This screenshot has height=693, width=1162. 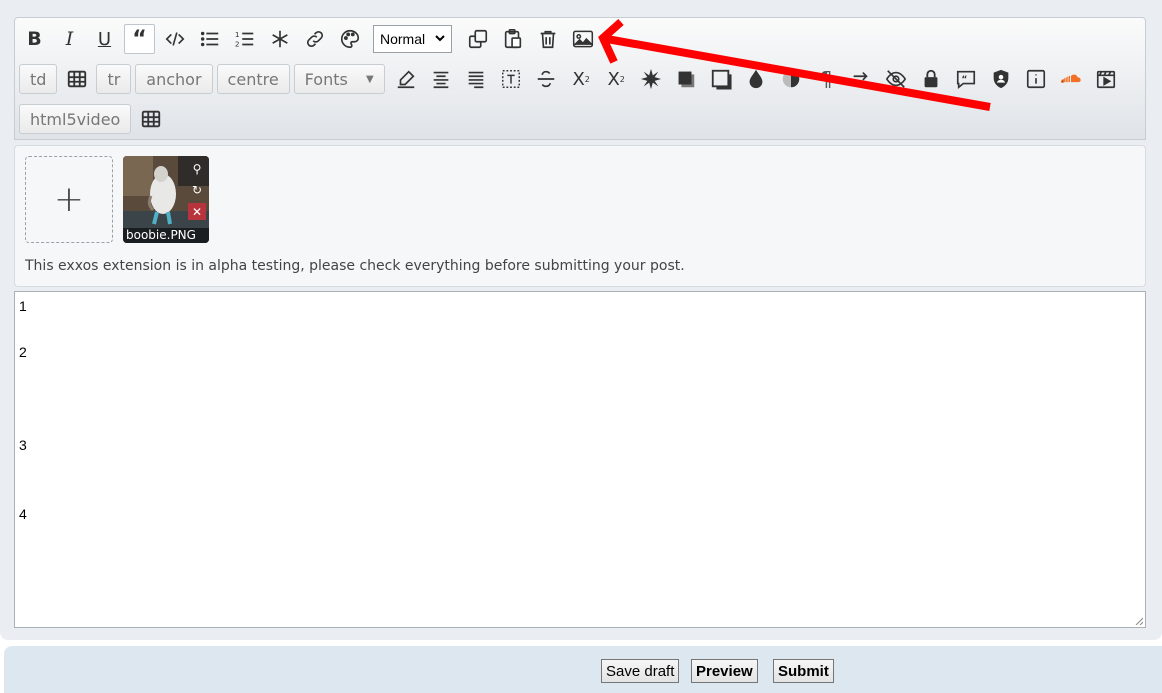 I want to click on video-clapper-icon, so click(x=1106, y=79).